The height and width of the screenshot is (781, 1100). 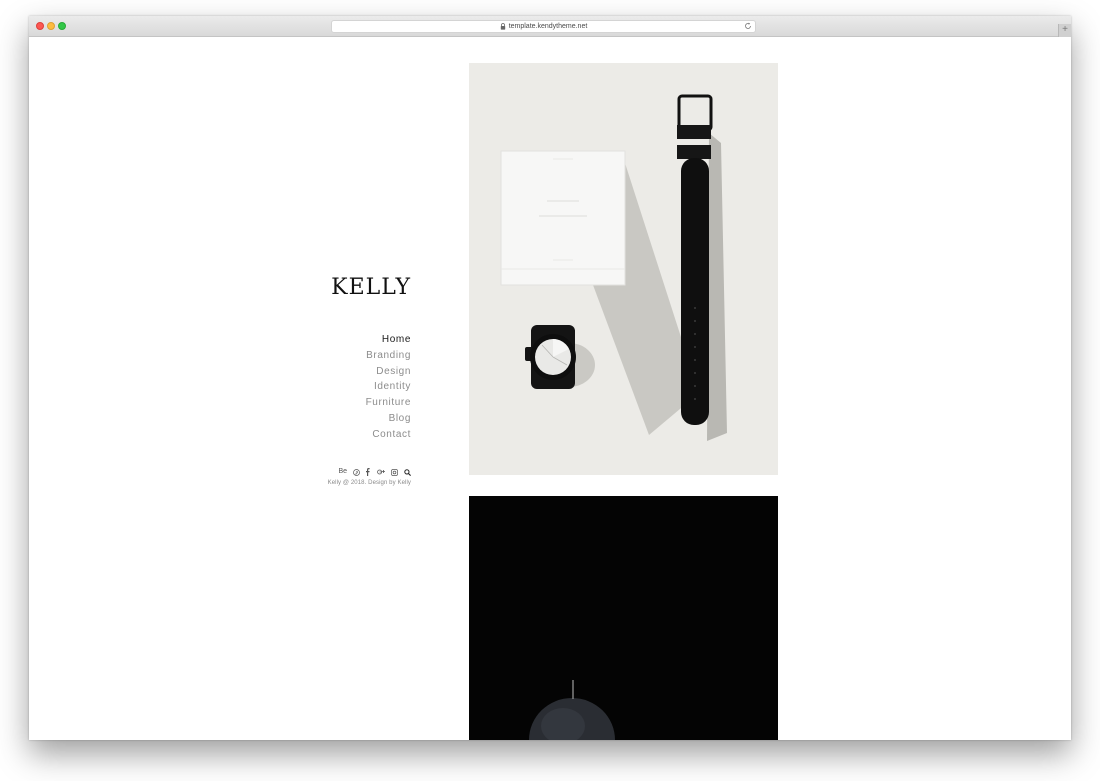 What do you see at coordinates (345, 356) in the screenshot?
I see `nav-item-branding: Branding` at bounding box center [345, 356].